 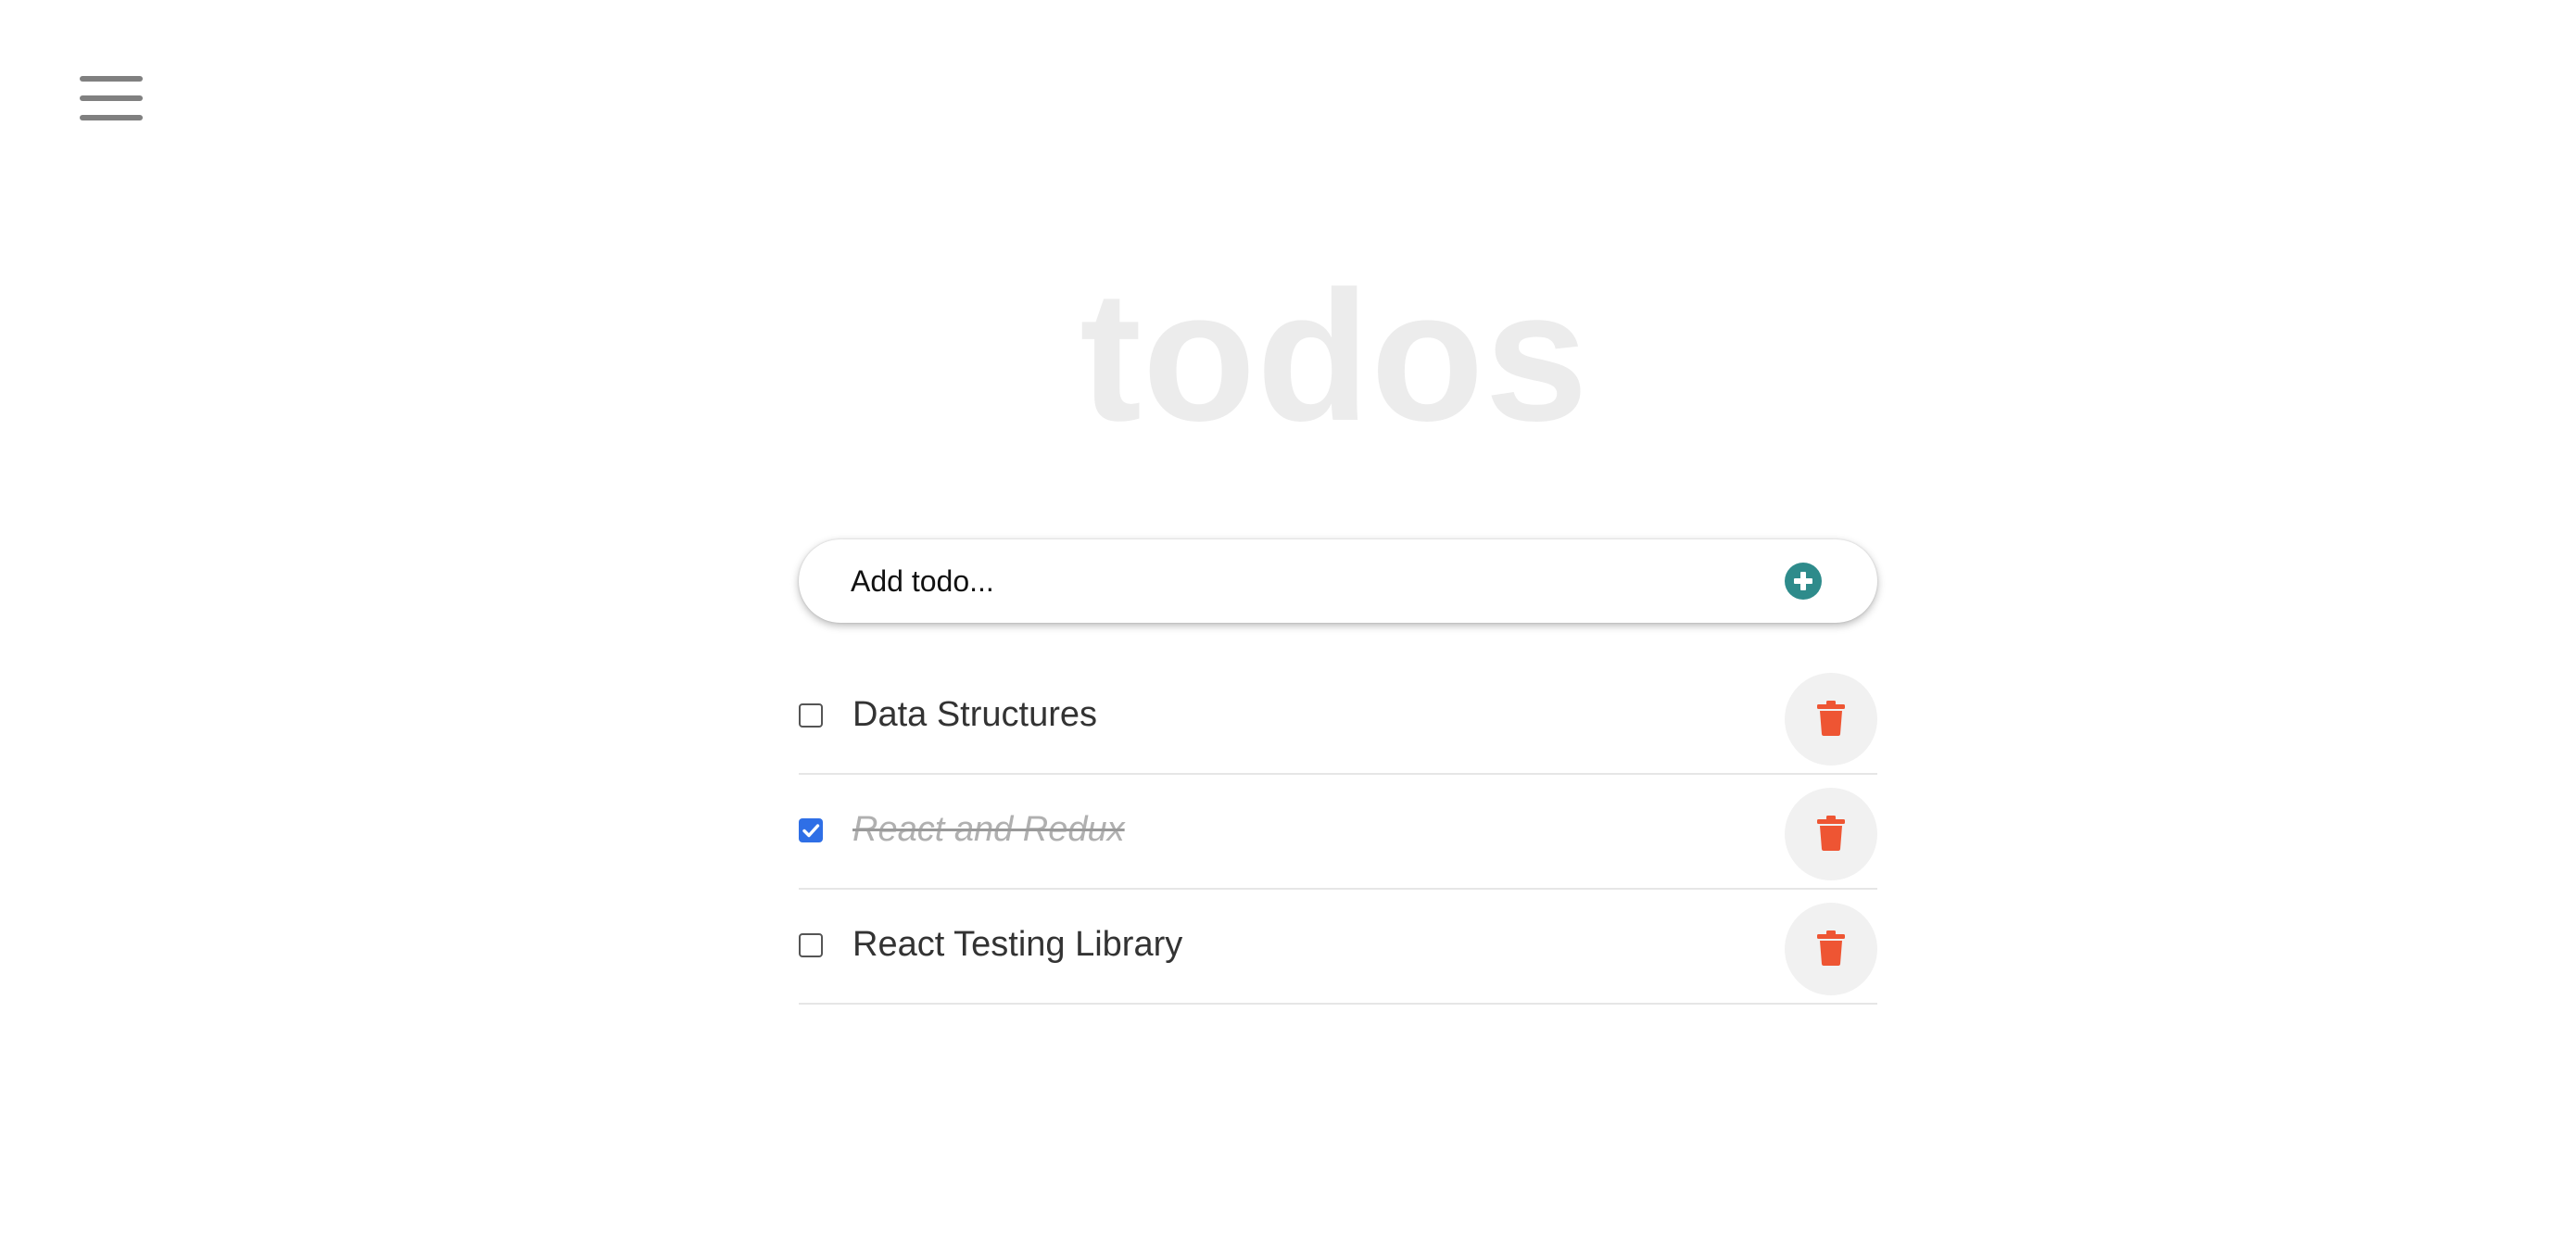 I want to click on menu-bar-top, so click(x=112, y=79).